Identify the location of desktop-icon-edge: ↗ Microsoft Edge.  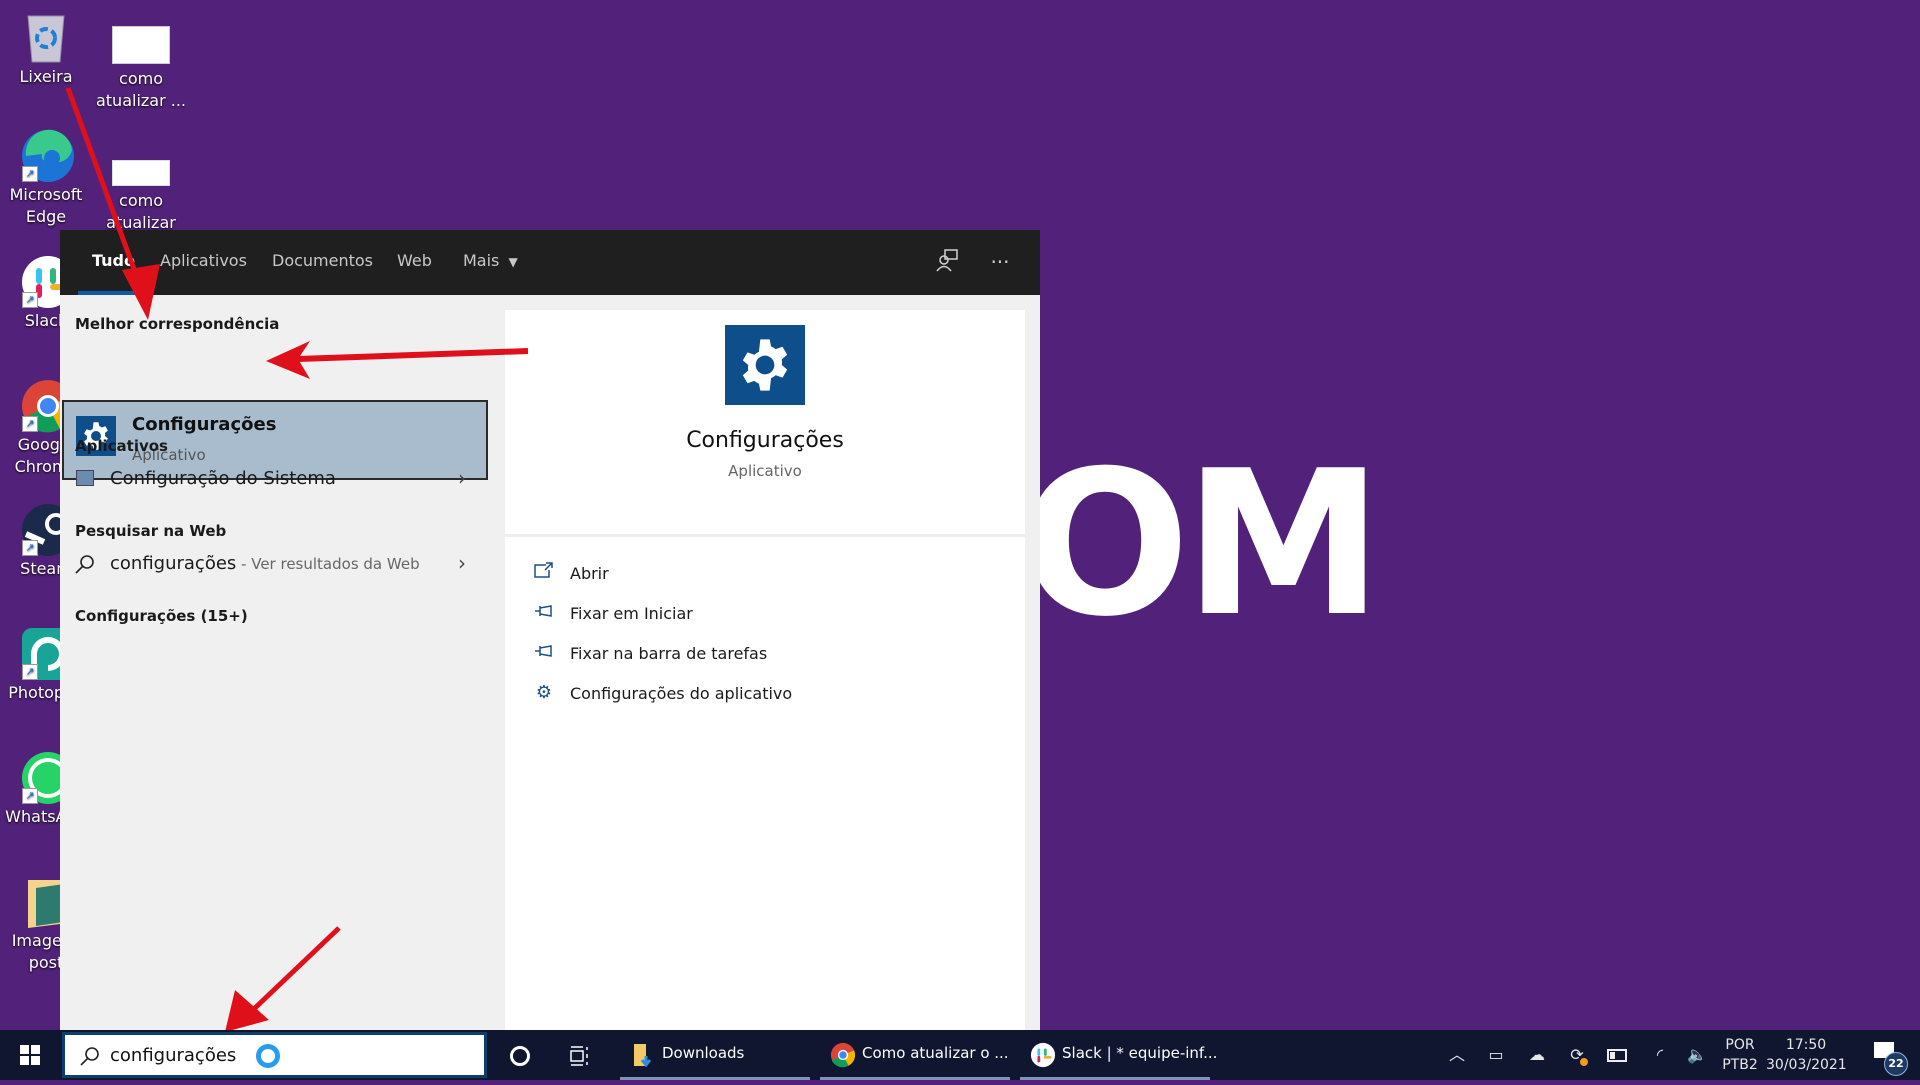
(47, 178).